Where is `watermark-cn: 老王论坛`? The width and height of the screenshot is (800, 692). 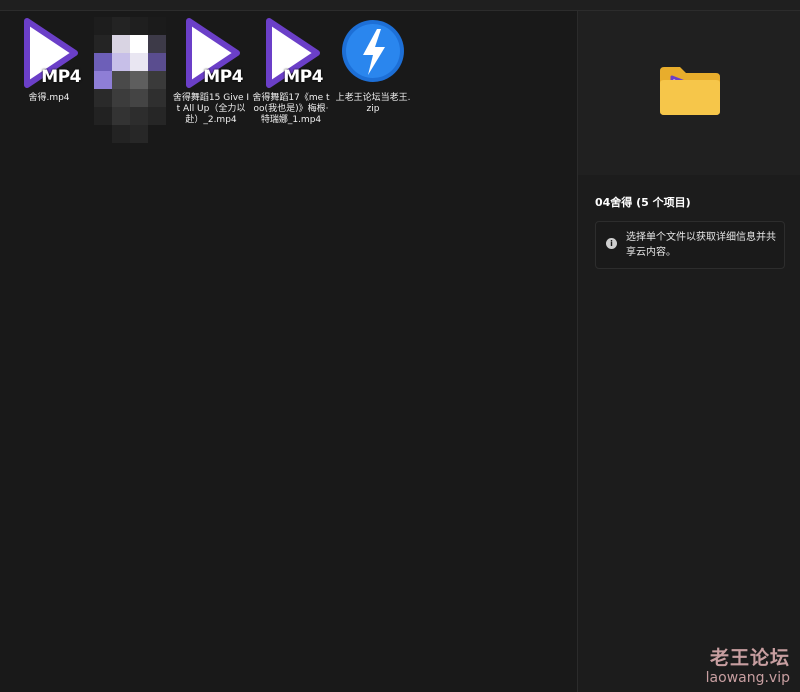
watermark-cn: 老王论坛 is located at coordinates (749, 658).